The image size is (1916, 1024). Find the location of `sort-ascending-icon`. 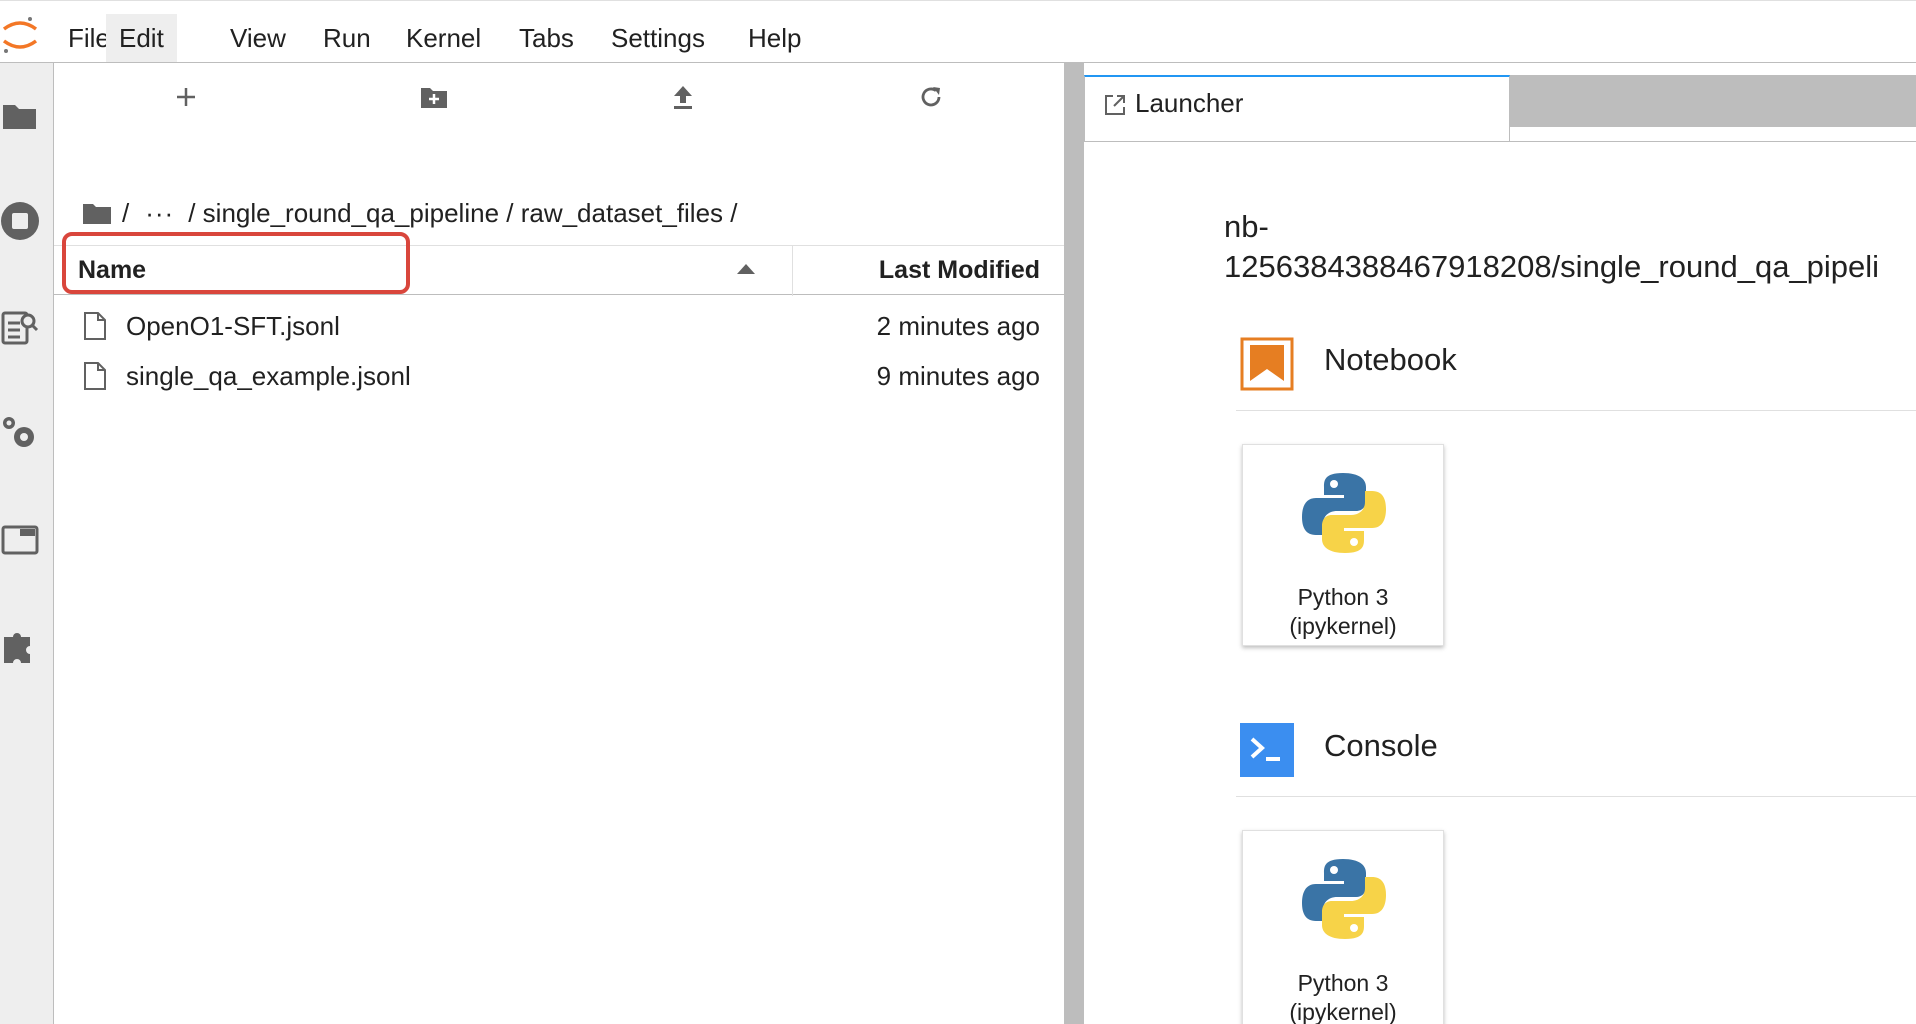

sort-ascending-icon is located at coordinates (746, 269).